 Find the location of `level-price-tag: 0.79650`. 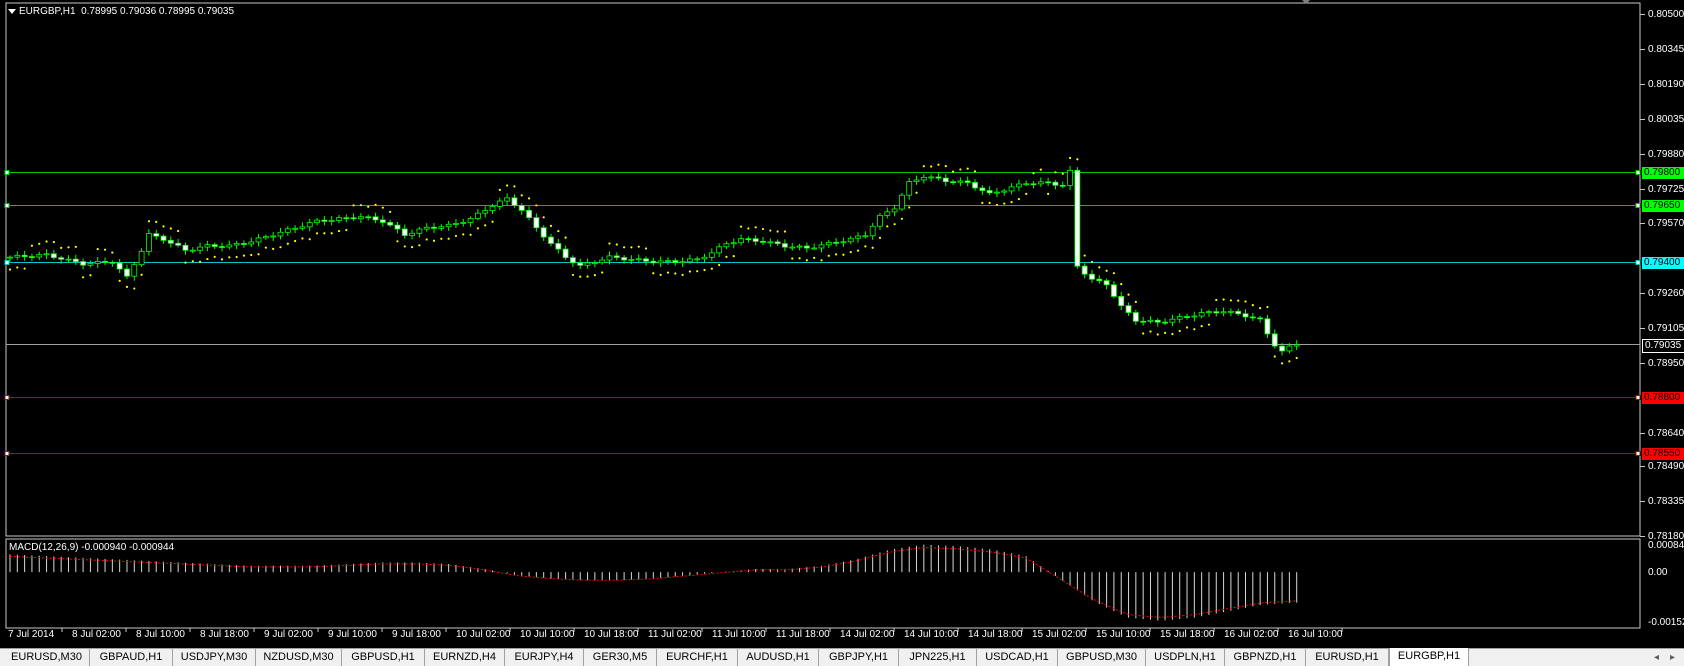

level-price-tag: 0.79650 is located at coordinates (1663, 205).